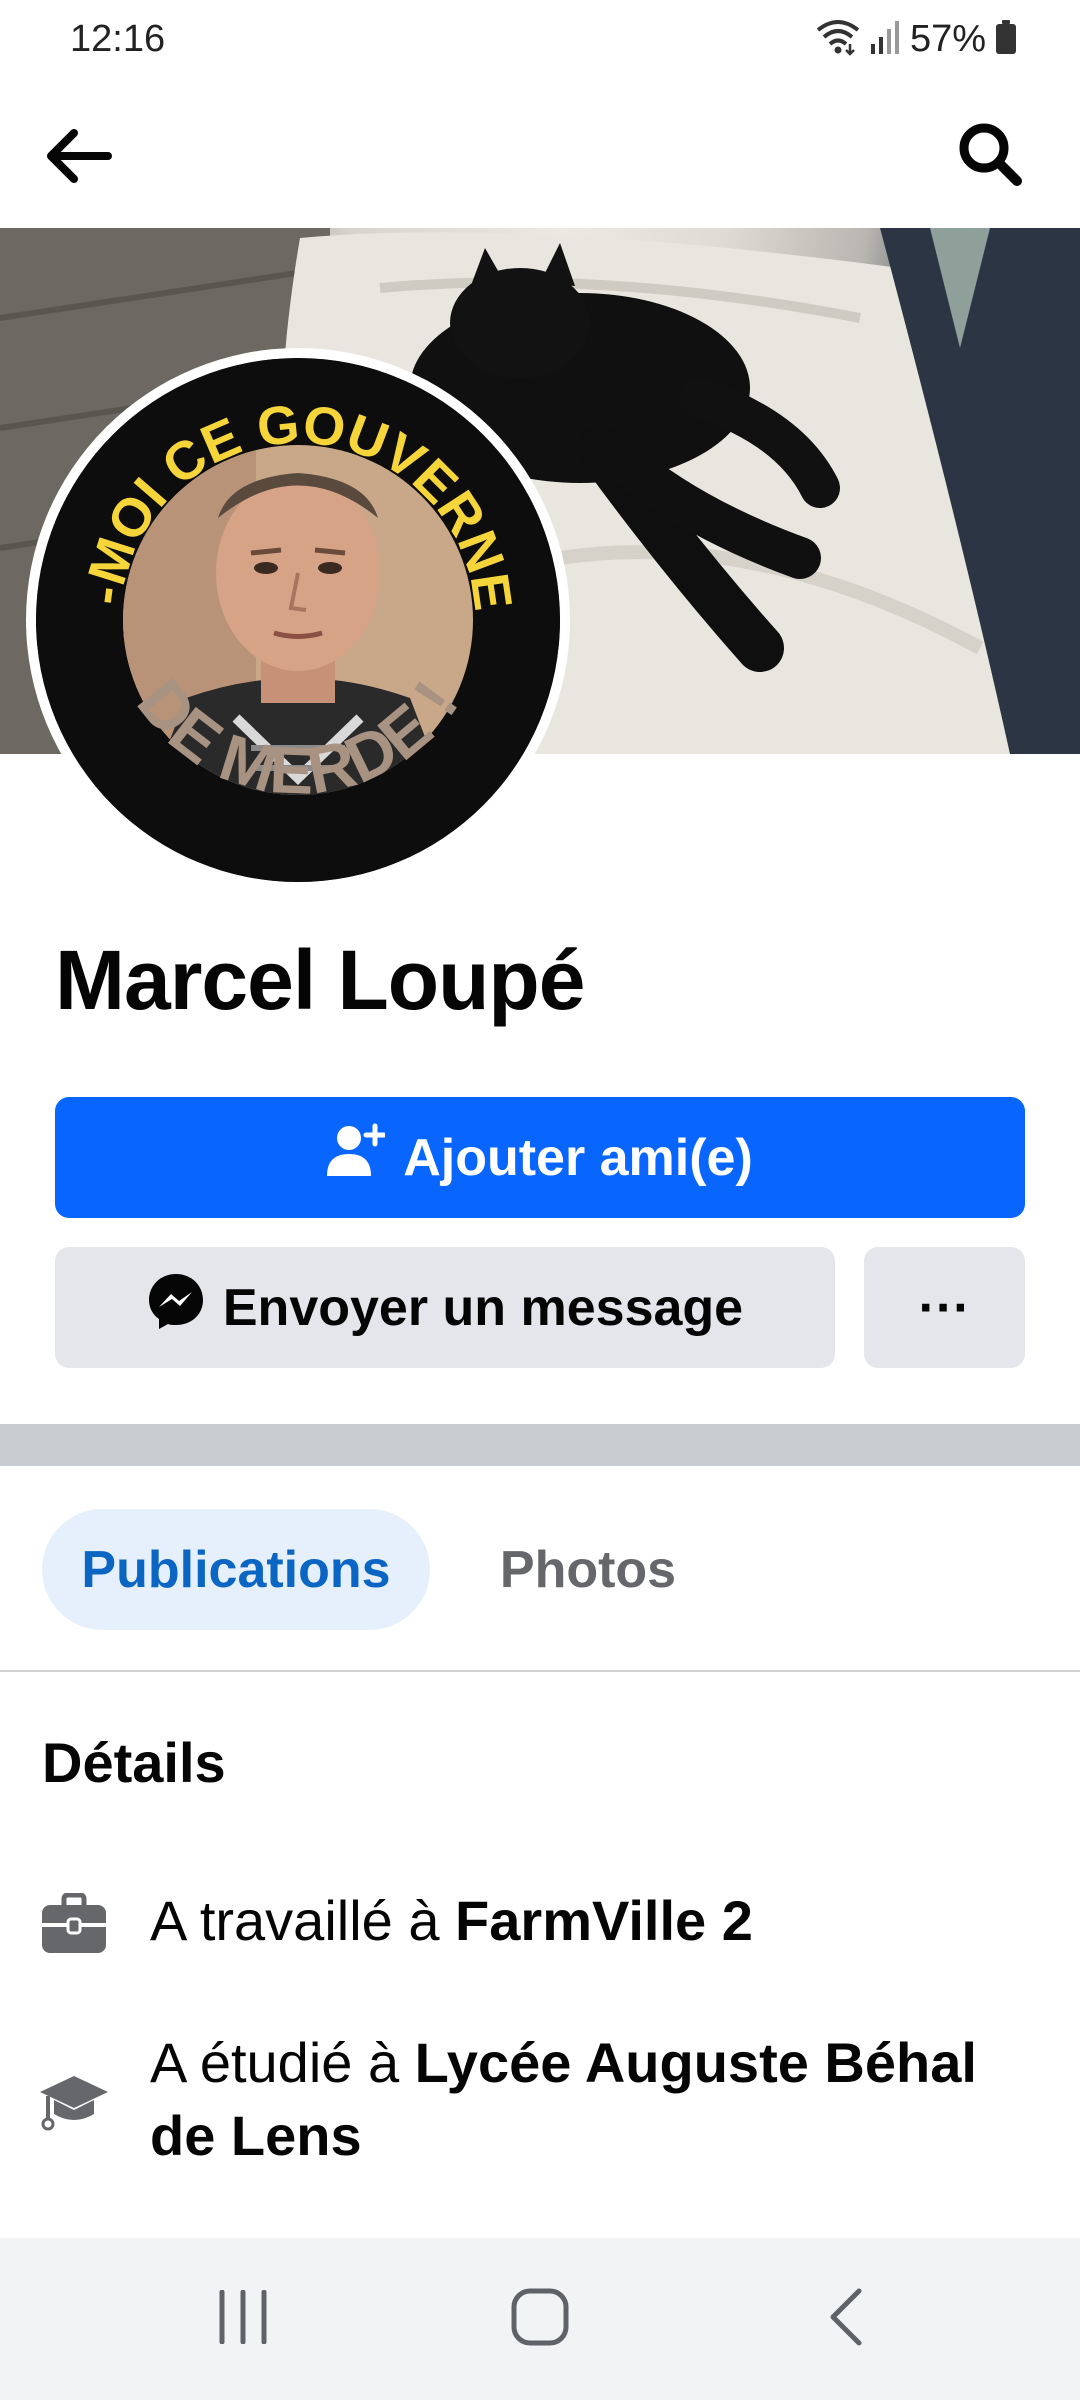 This screenshot has width=1080, height=2400. I want to click on tab-label: Publications, so click(236, 1569).